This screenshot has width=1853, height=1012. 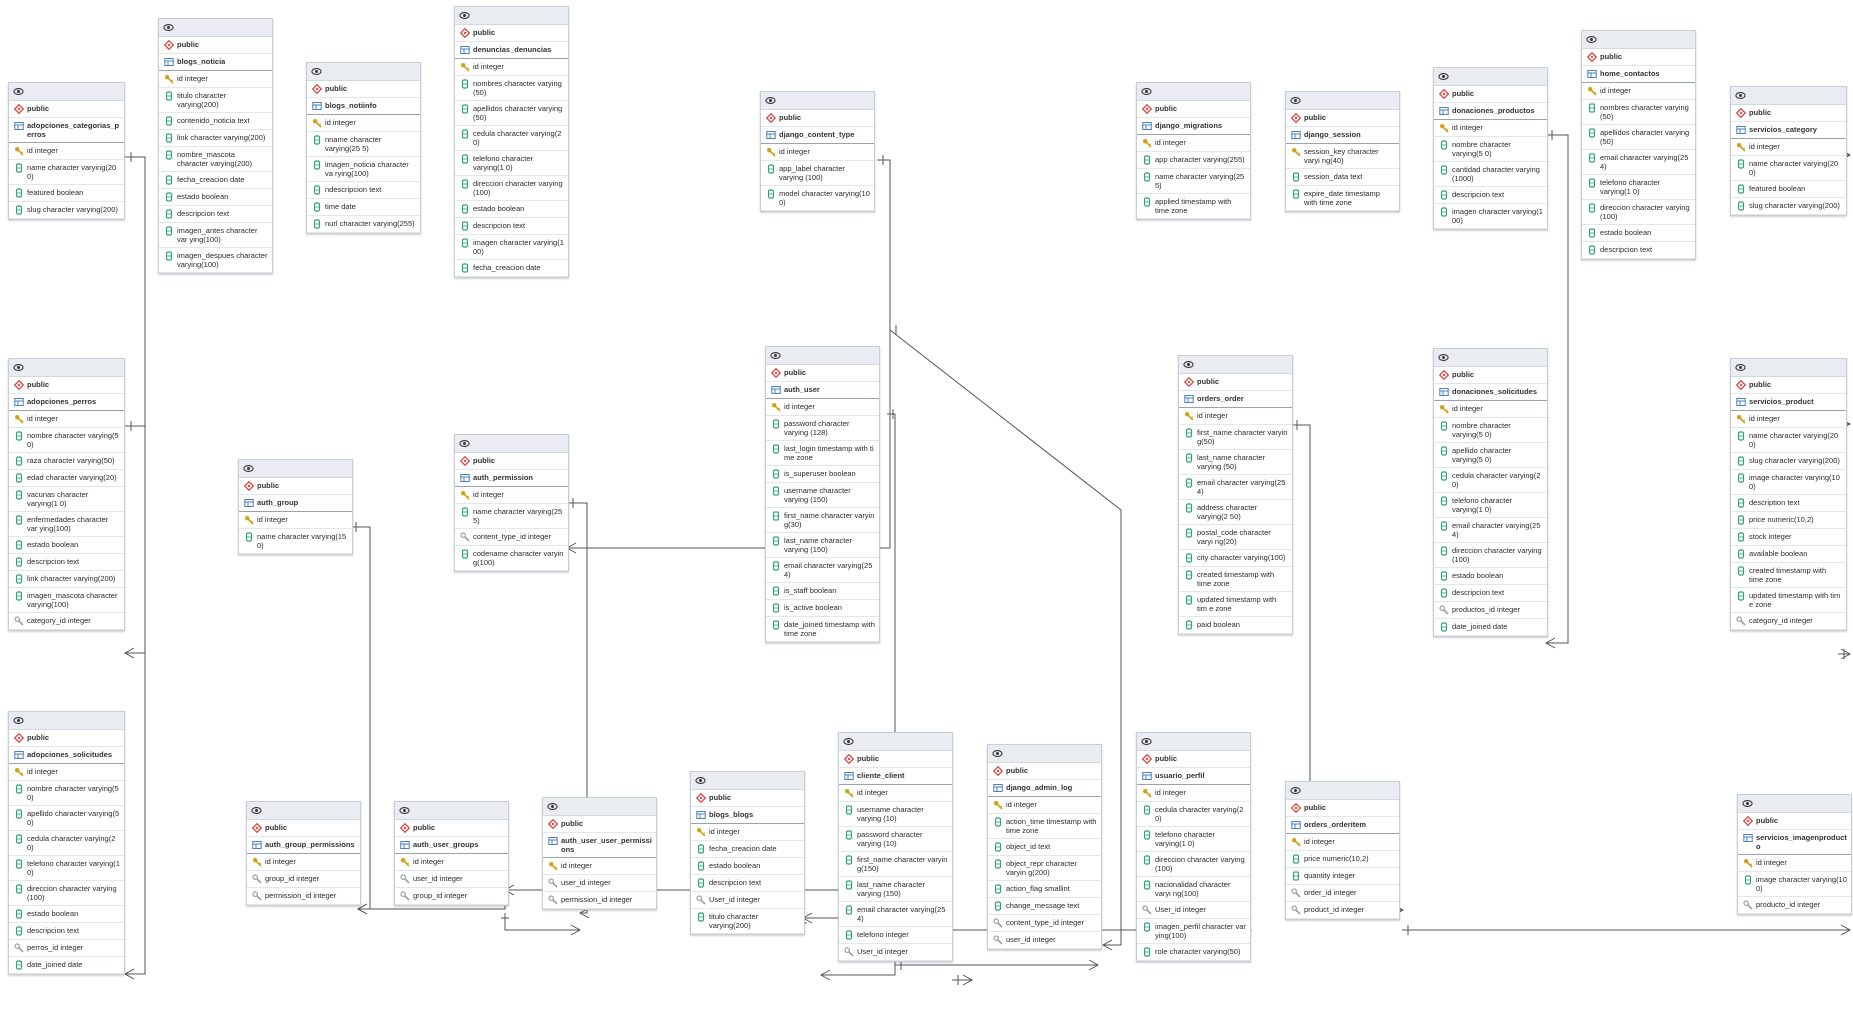 What do you see at coordinates (822, 390) in the screenshot?
I see `table-name: auth_user` at bounding box center [822, 390].